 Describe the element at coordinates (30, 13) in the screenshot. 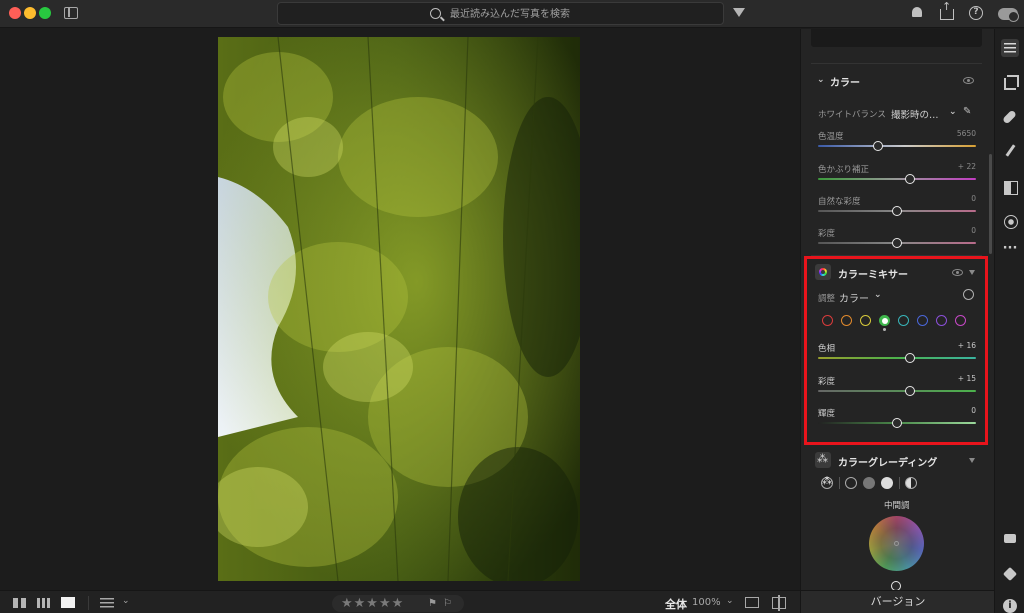

I see `minimize-window-button` at that location.